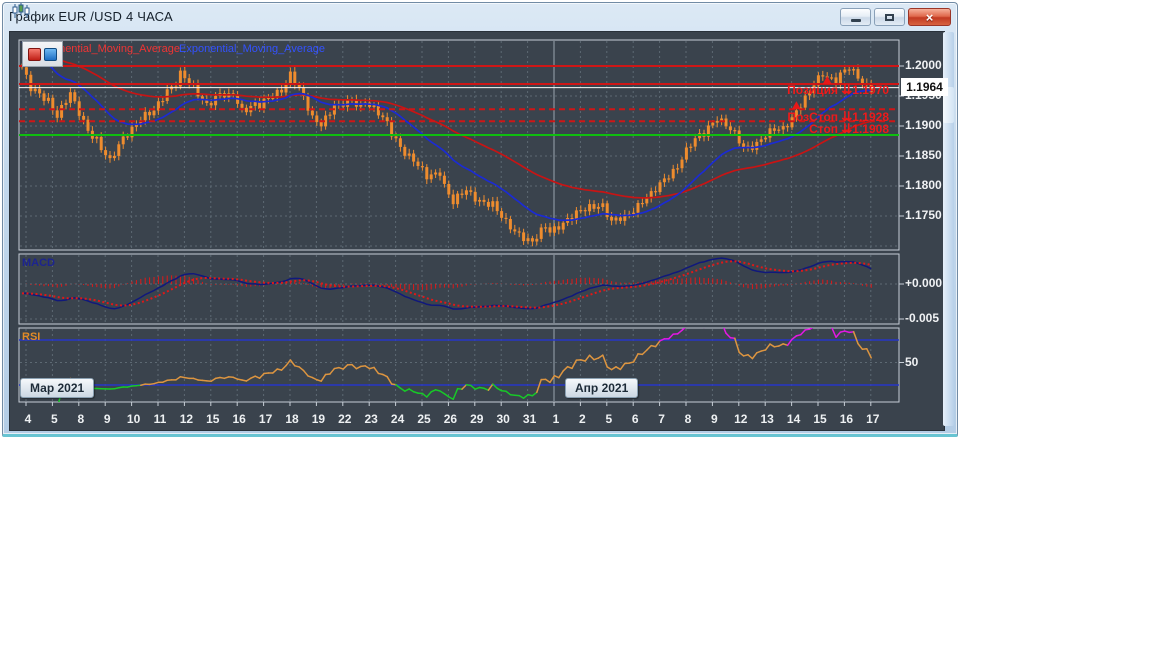 Image resolution: width=1152 pixels, height=648 pixels. Describe the element at coordinates (924, 87) in the screenshot. I see `current-price-box: 1.1964` at that location.